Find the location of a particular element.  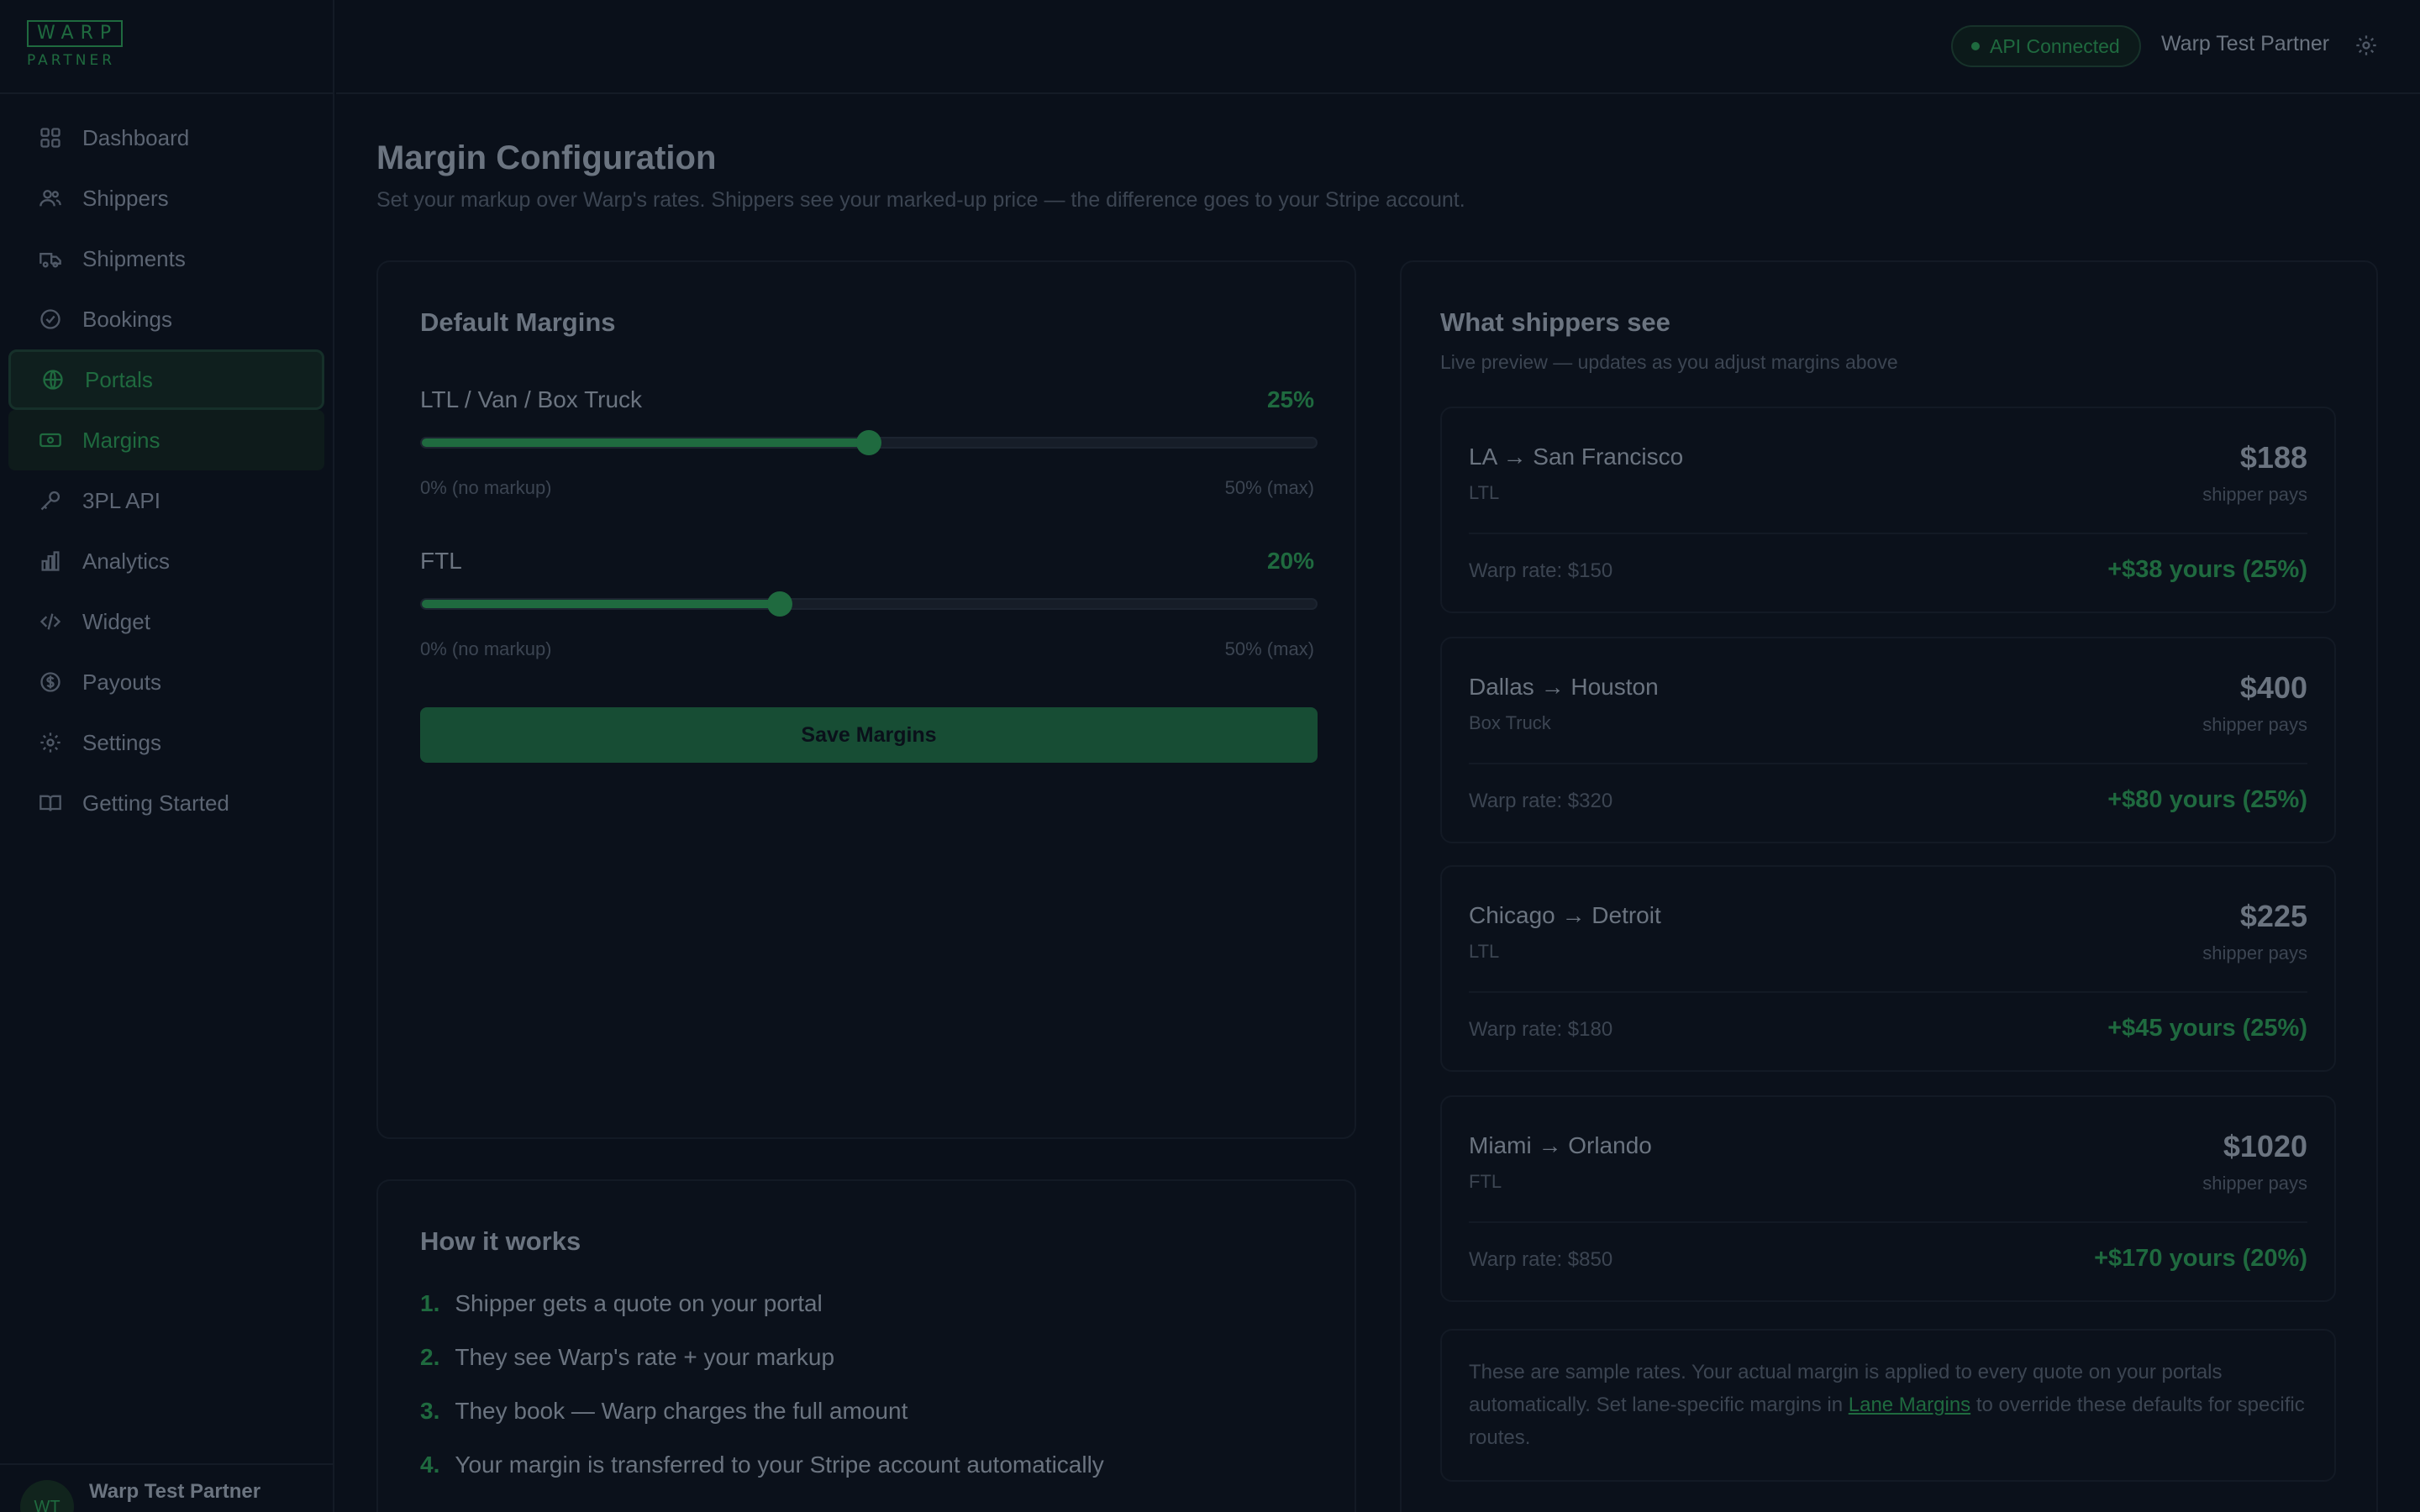

gear-icon is located at coordinates (51, 742).